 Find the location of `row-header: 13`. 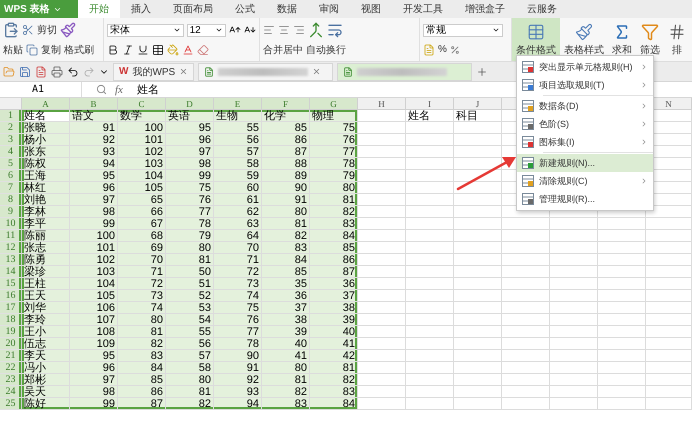

row-header: 13 is located at coordinates (11, 260).